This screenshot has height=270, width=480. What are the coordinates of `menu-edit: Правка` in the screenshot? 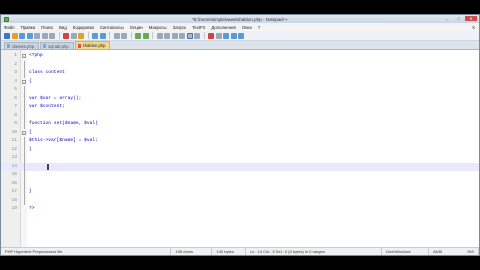 It's located at (28, 27).